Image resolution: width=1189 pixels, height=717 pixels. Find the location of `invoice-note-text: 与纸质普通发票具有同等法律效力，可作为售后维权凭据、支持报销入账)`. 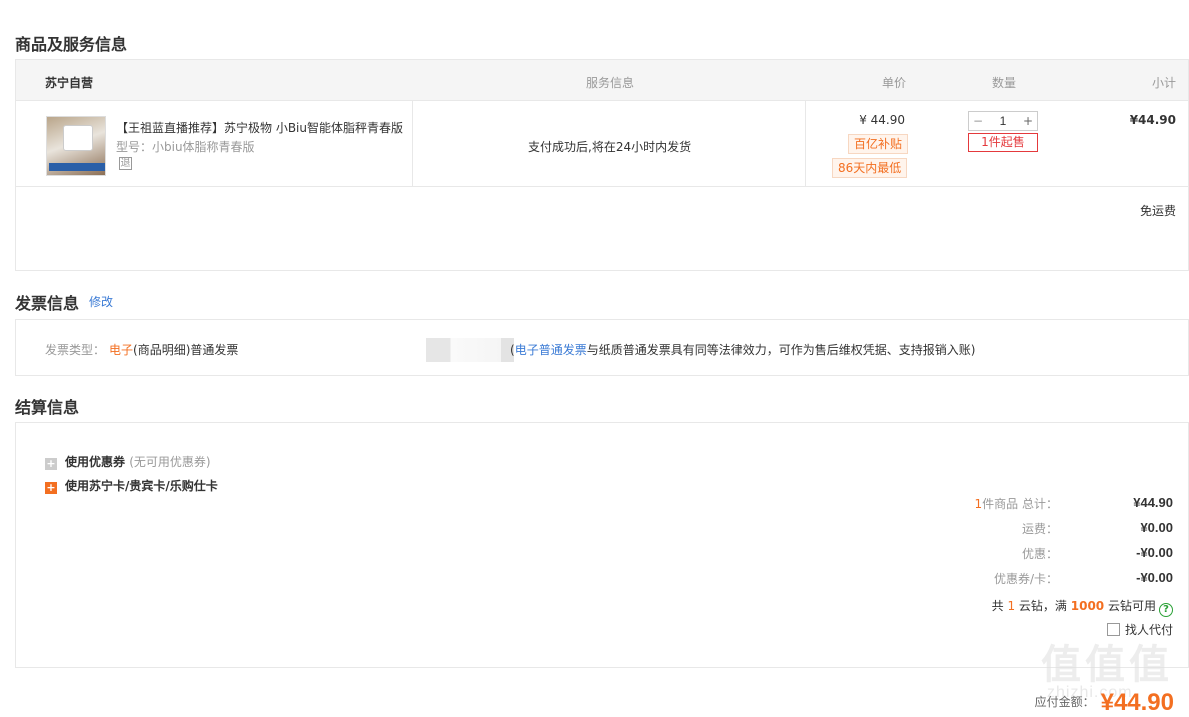

invoice-note-text: 与纸质普通发票具有同等法律效力，可作为售后维权凭据、支持报销入账) is located at coordinates (781, 350).